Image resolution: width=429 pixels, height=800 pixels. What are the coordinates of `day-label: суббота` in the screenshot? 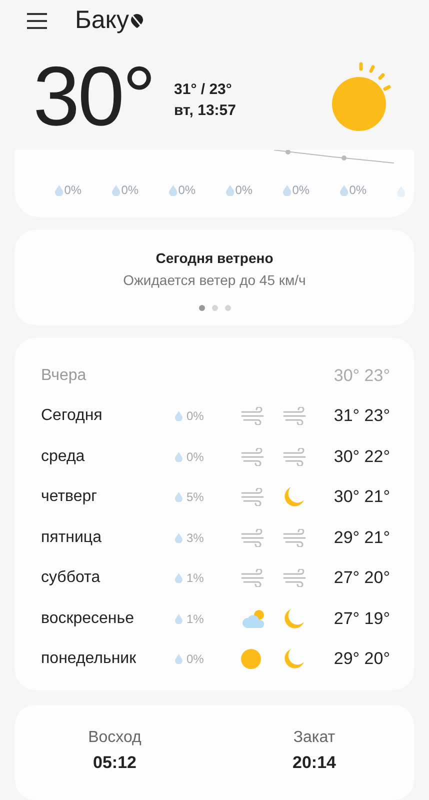 It's located at (71, 578).